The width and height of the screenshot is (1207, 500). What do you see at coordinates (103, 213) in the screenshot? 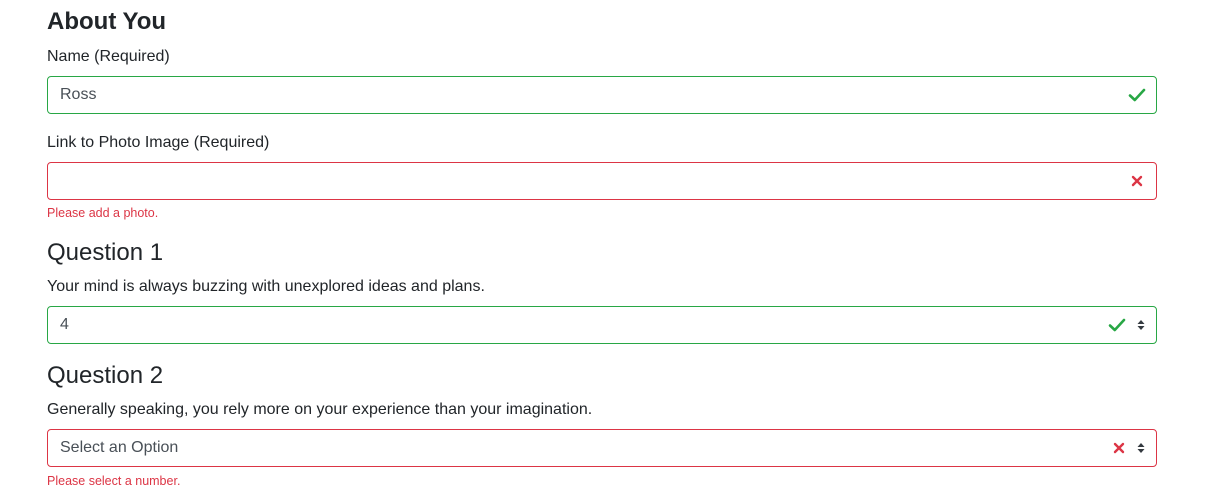
I see `photo-error-message: Please add a photo.` at bounding box center [103, 213].